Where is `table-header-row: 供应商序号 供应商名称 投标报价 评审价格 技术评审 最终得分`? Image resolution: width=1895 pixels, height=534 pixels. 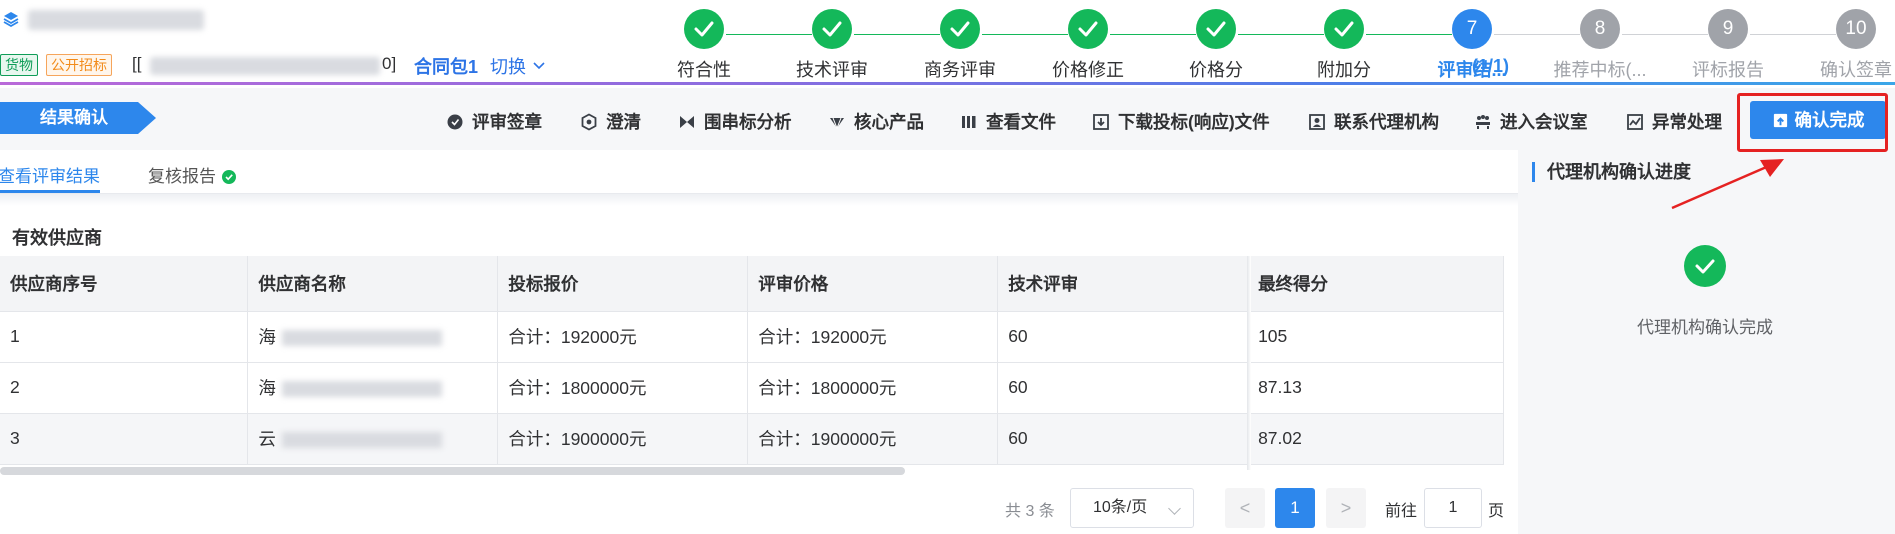 table-header-row: 供应商序号 供应商名称 投标报价 评审价格 技术评审 最终得分 is located at coordinates (752, 284).